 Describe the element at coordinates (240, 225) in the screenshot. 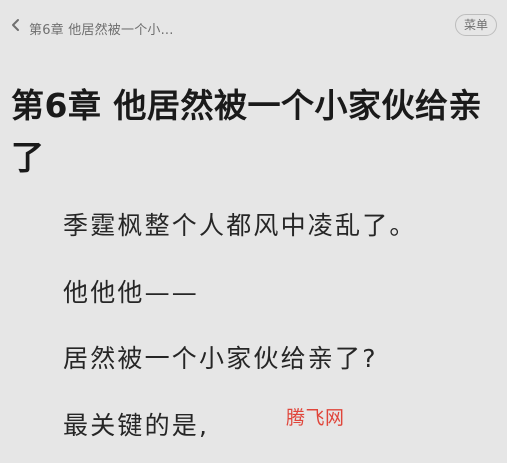

I see `paragraph: 季霆枫整个人都风中凌乱了。` at that location.